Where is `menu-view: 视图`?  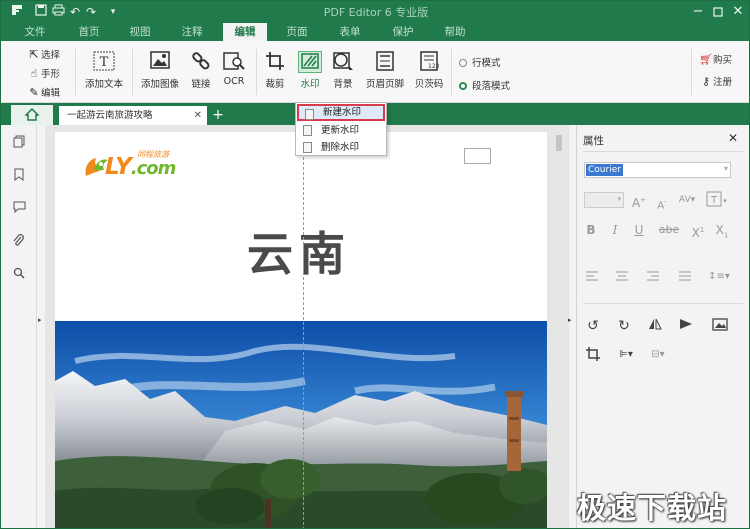
menu-view: 视图 is located at coordinates (140, 32).